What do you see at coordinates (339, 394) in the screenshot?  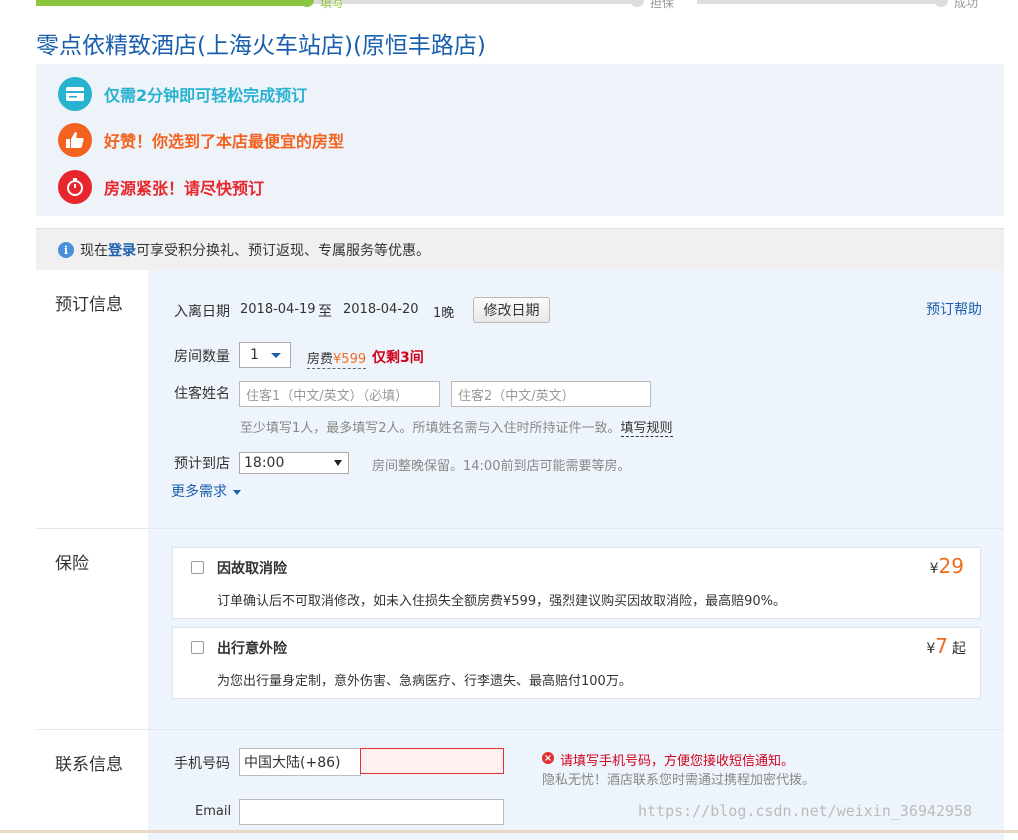 I see `guest1-input: 住客1（中文/英文）（必填）` at bounding box center [339, 394].